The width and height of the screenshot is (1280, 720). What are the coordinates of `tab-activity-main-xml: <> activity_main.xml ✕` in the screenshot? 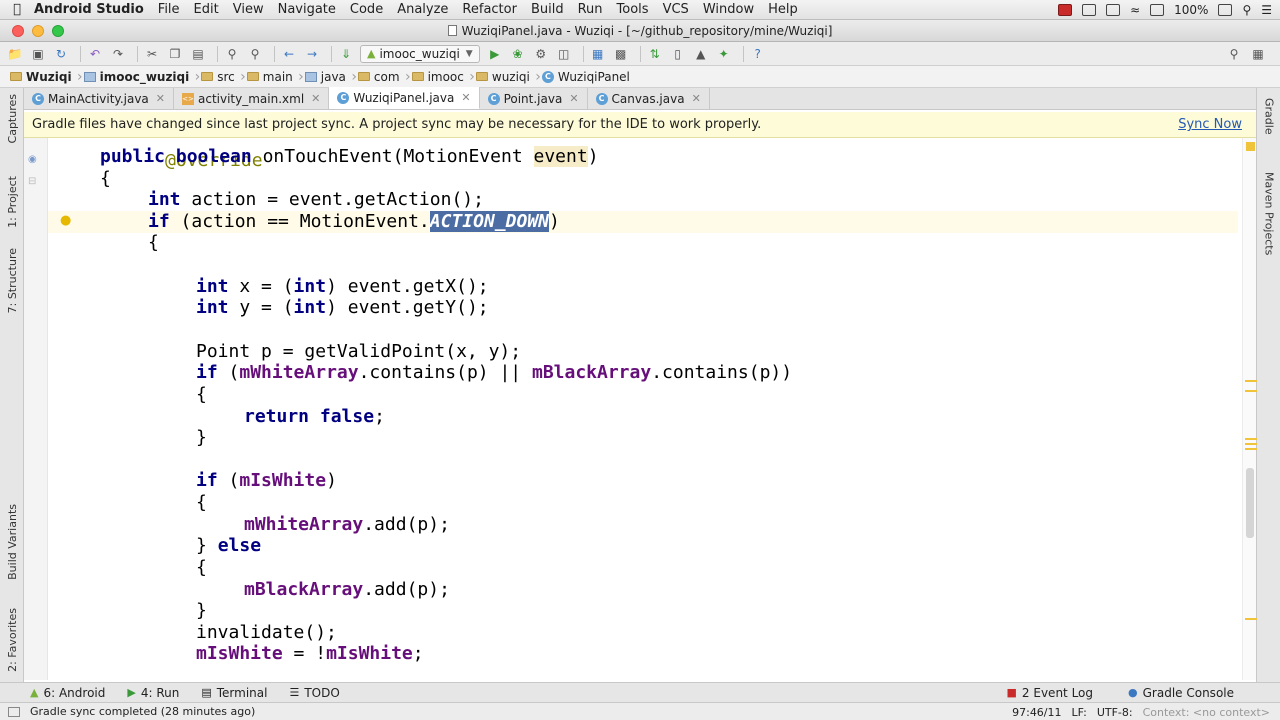 It's located at (252, 98).